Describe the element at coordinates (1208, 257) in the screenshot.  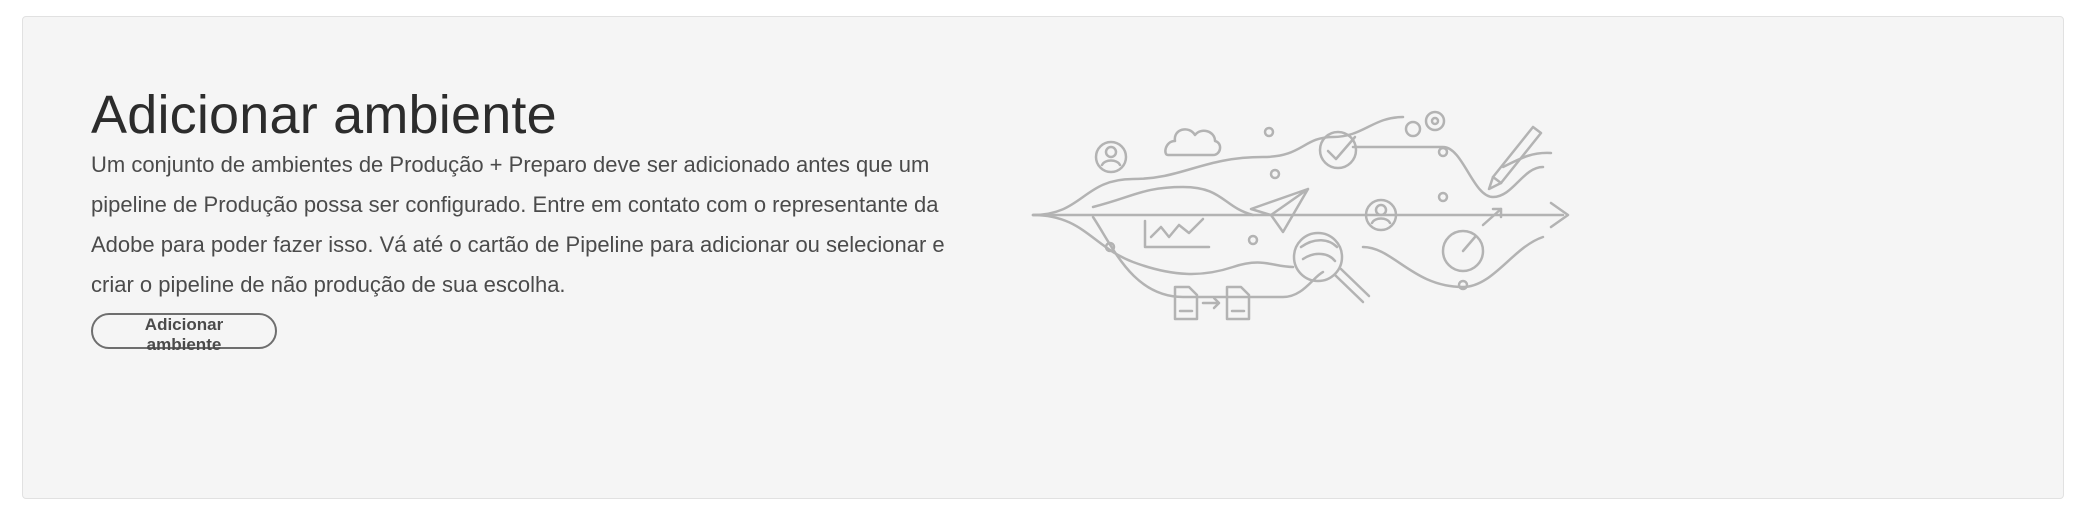
I see `pipeline-branch-bottom` at that location.